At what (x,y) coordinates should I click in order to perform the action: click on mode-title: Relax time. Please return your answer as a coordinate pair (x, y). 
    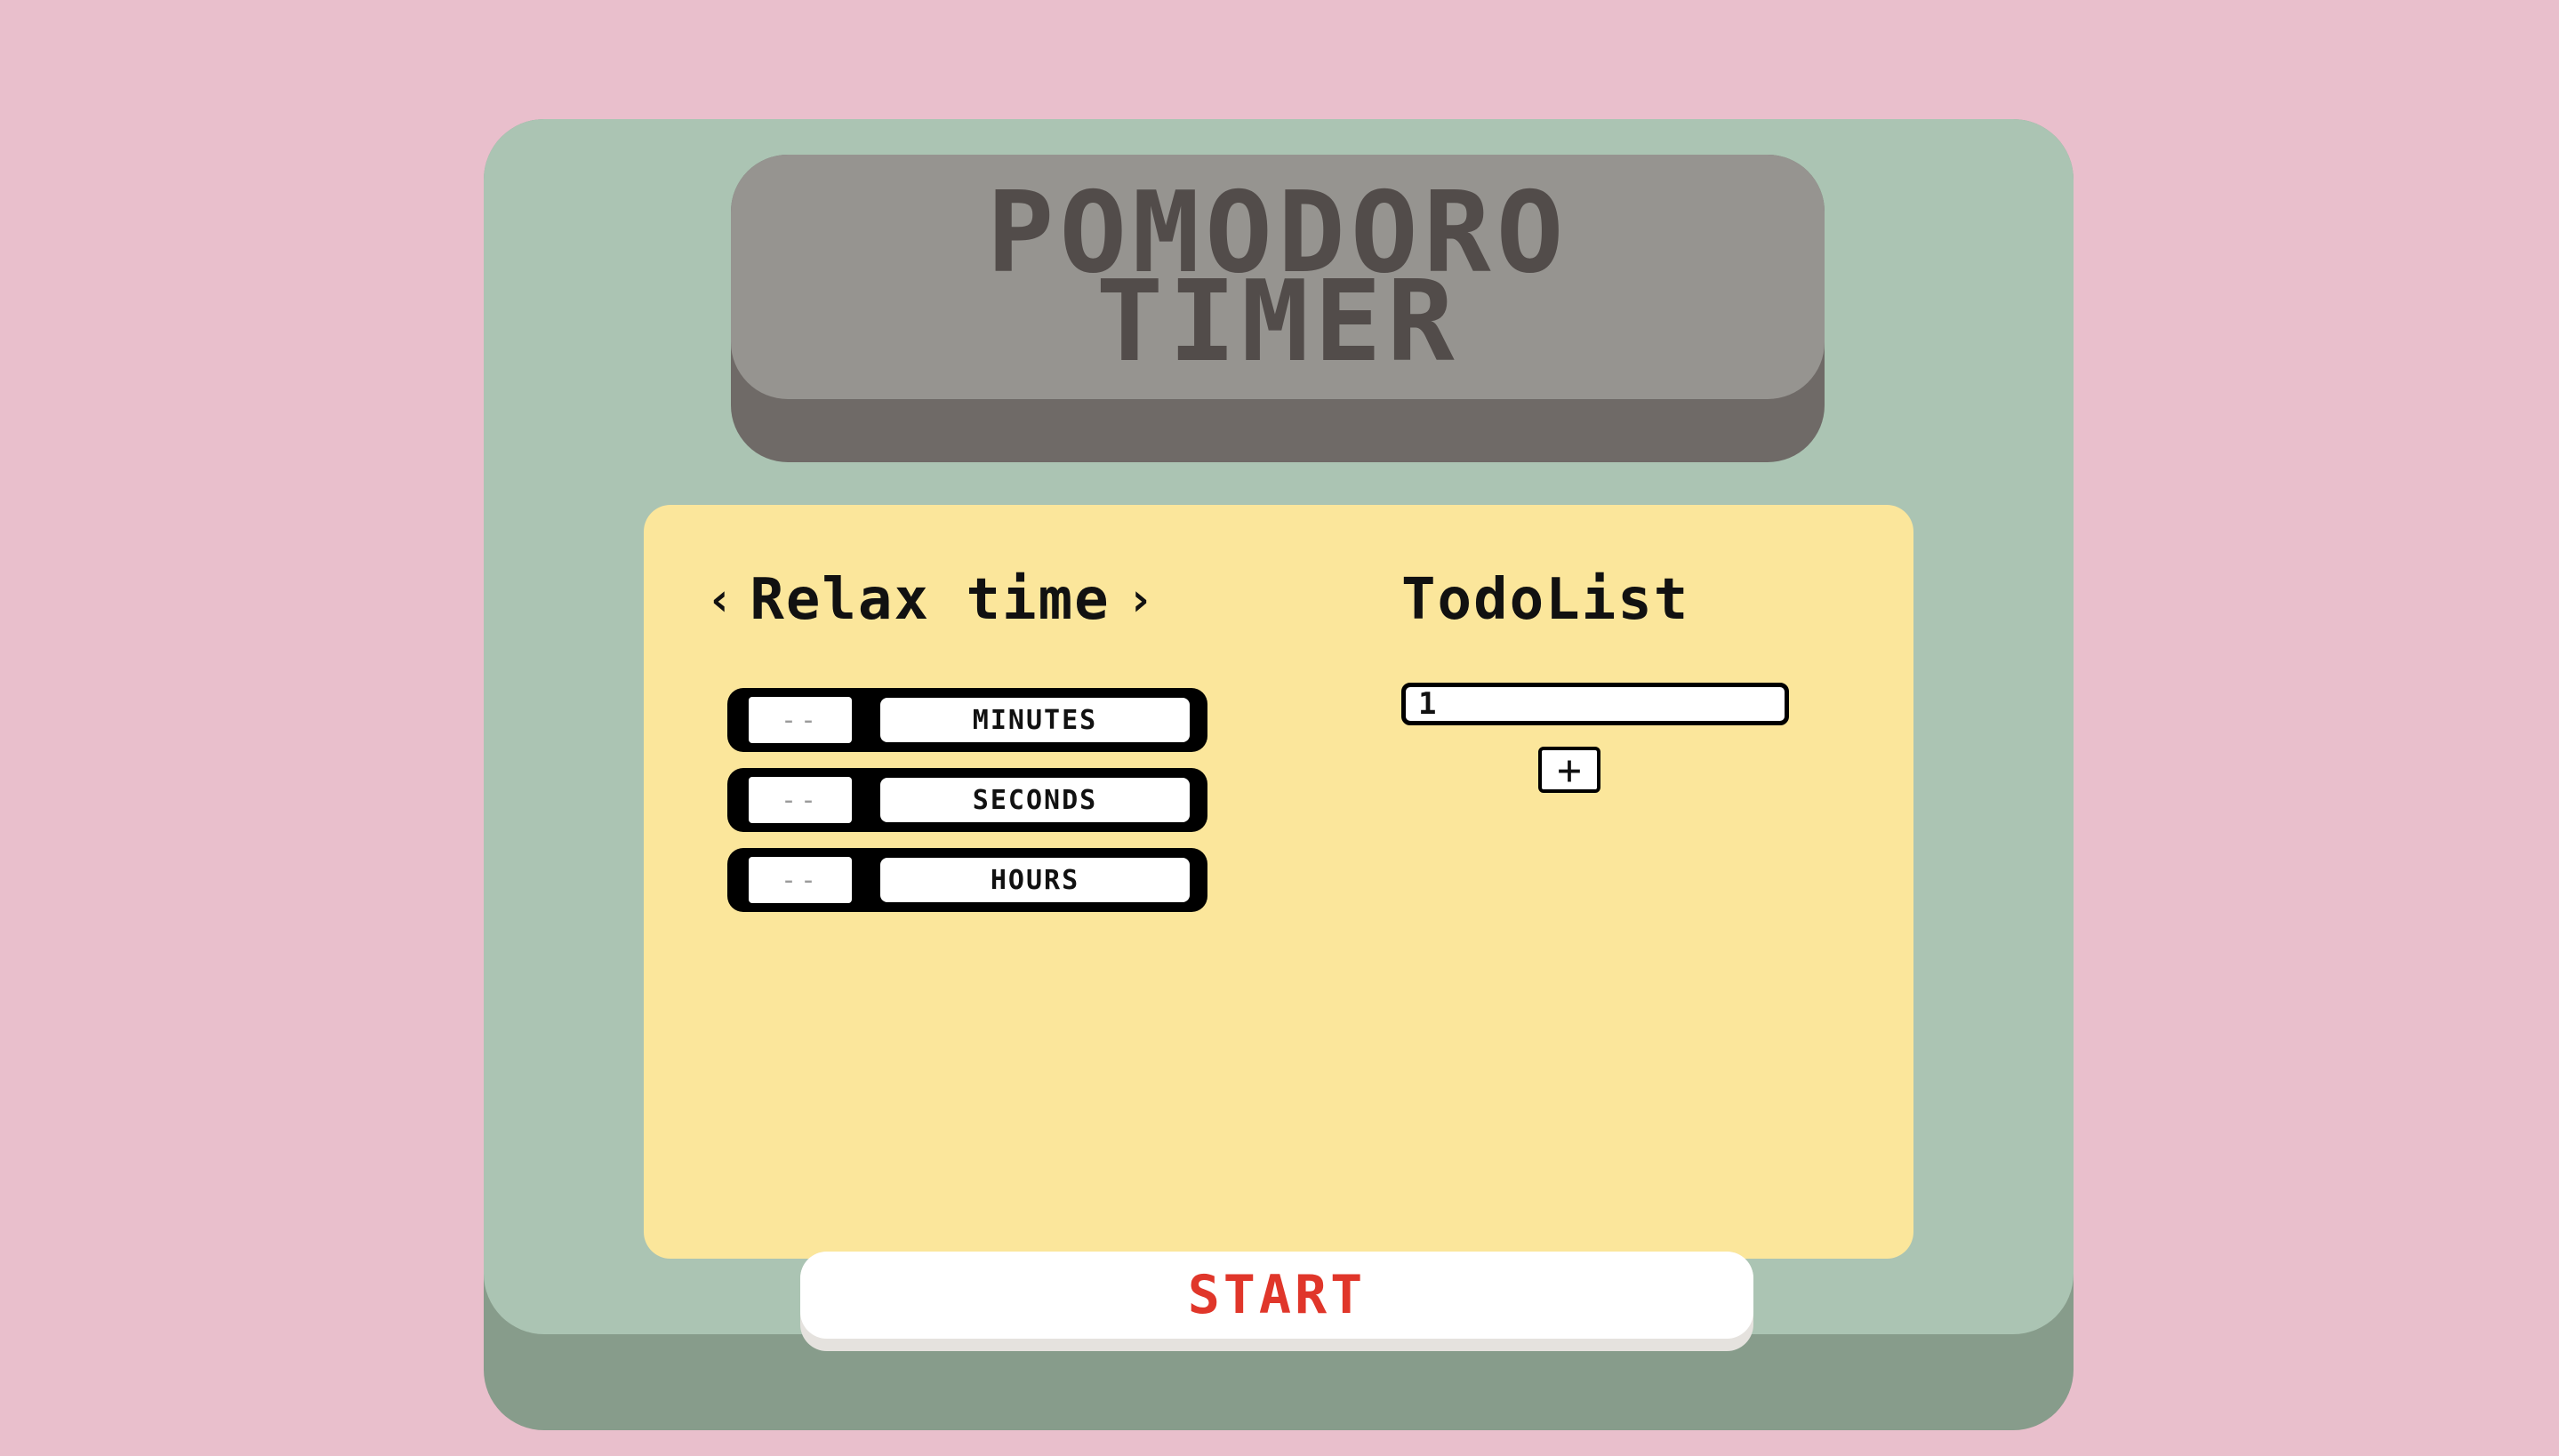
    Looking at the image, I should click on (930, 600).